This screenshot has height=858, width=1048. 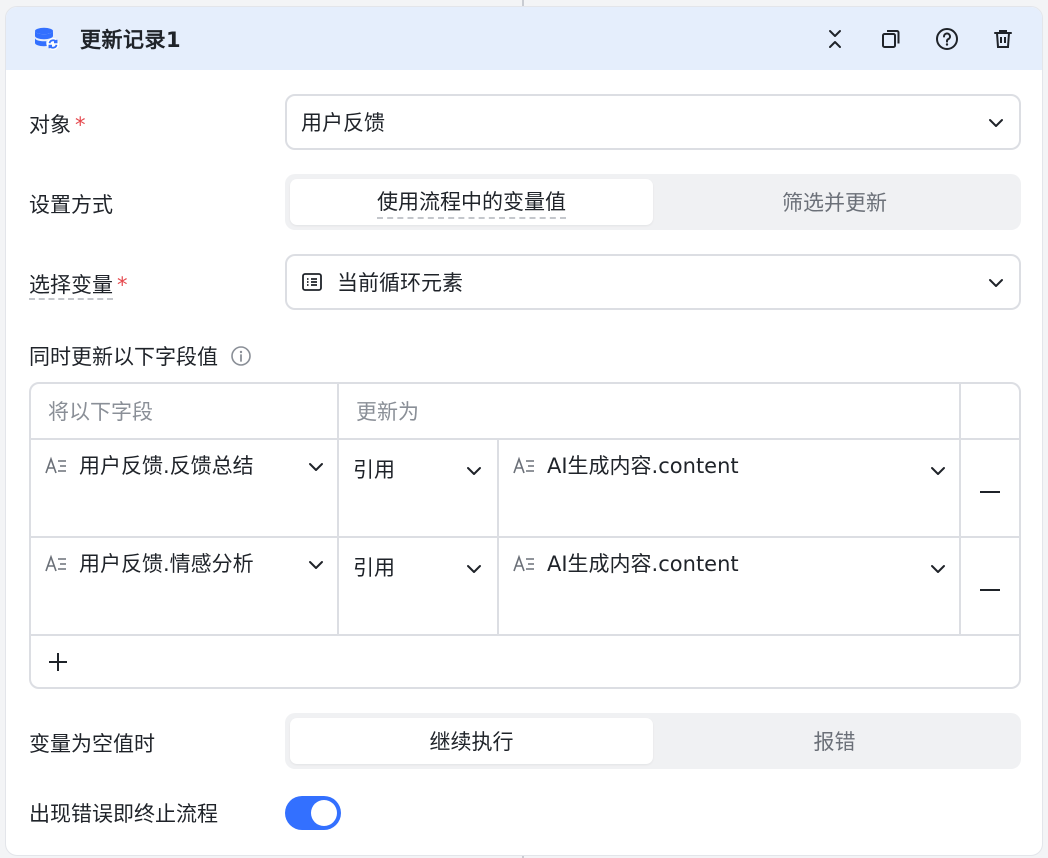 I want to click on node-header: 更新记录1, so click(x=524, y=38).